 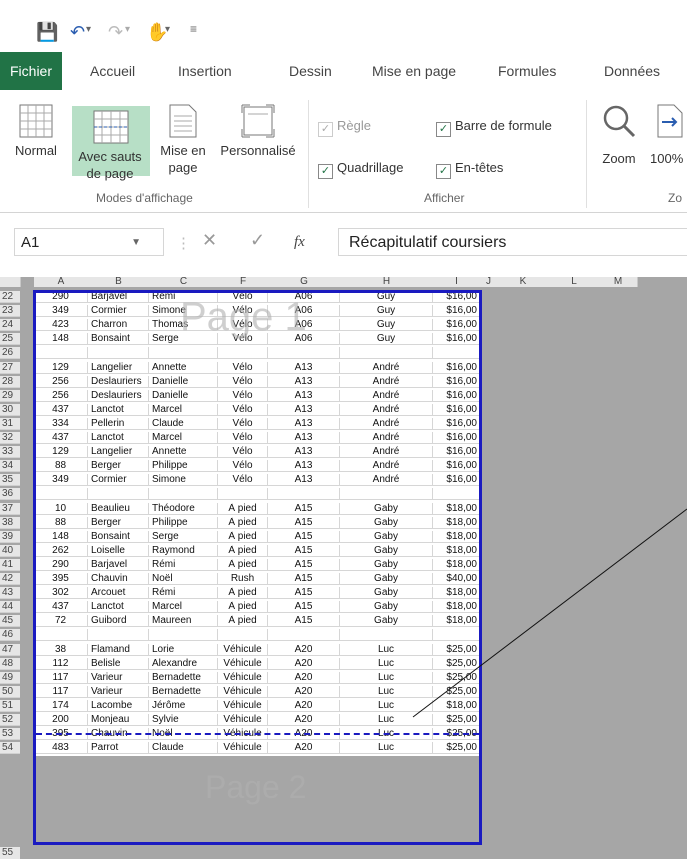 What do you see at coordinates (112, 71) in the screenshot?
I see `tab-accueil: Accueil` at bounding box center [112, 71].